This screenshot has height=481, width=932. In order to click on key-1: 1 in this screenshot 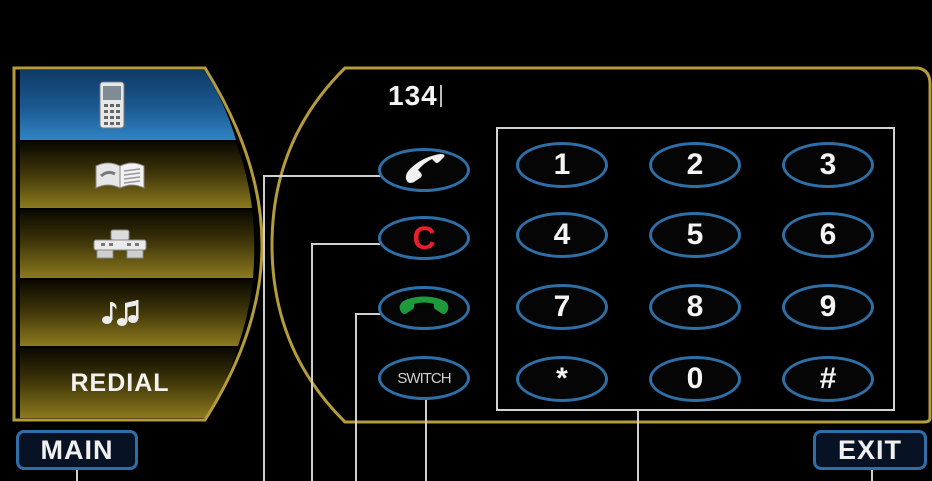, I will do `click(562, 165)`.